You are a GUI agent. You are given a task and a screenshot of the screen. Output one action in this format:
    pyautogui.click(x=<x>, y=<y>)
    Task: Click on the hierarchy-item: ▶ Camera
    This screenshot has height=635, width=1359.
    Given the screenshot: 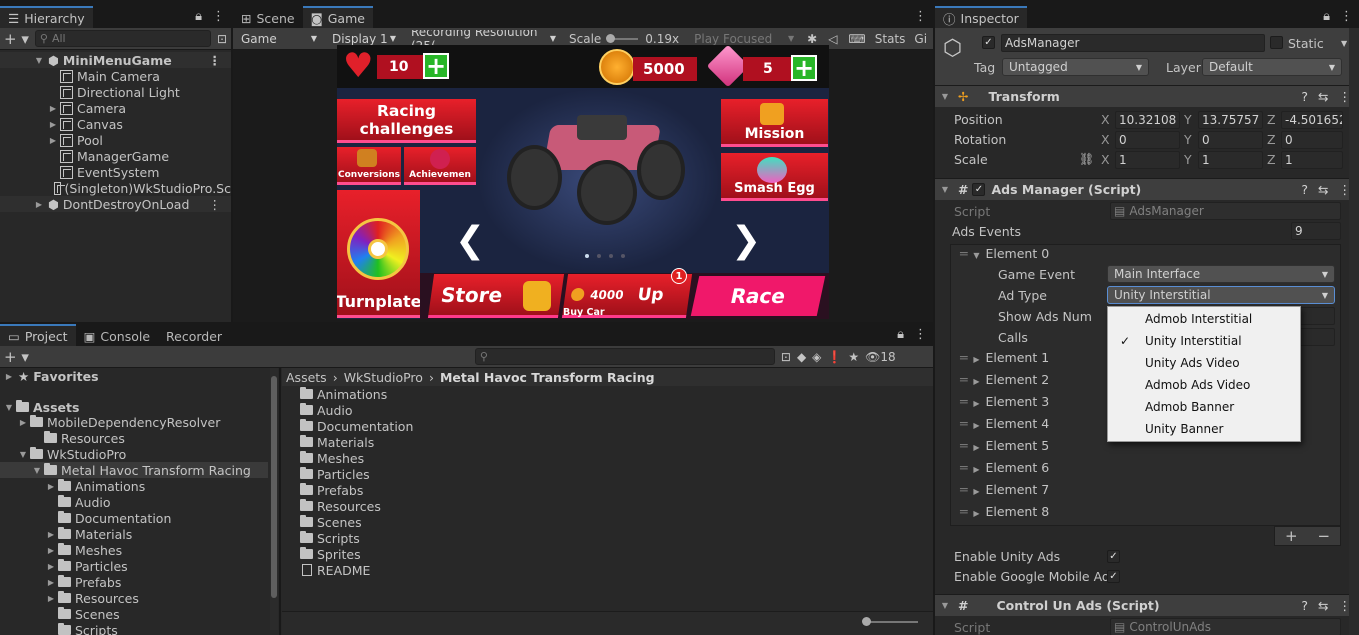 What is the action you would take?
    pyautogui.click(x=115, y=108)
    